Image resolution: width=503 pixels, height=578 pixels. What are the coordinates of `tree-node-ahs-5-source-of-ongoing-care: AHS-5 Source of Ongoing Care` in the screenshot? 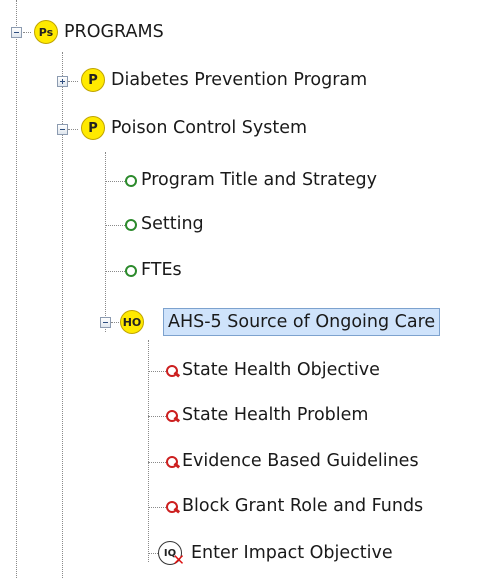 It's located at (302, 322).